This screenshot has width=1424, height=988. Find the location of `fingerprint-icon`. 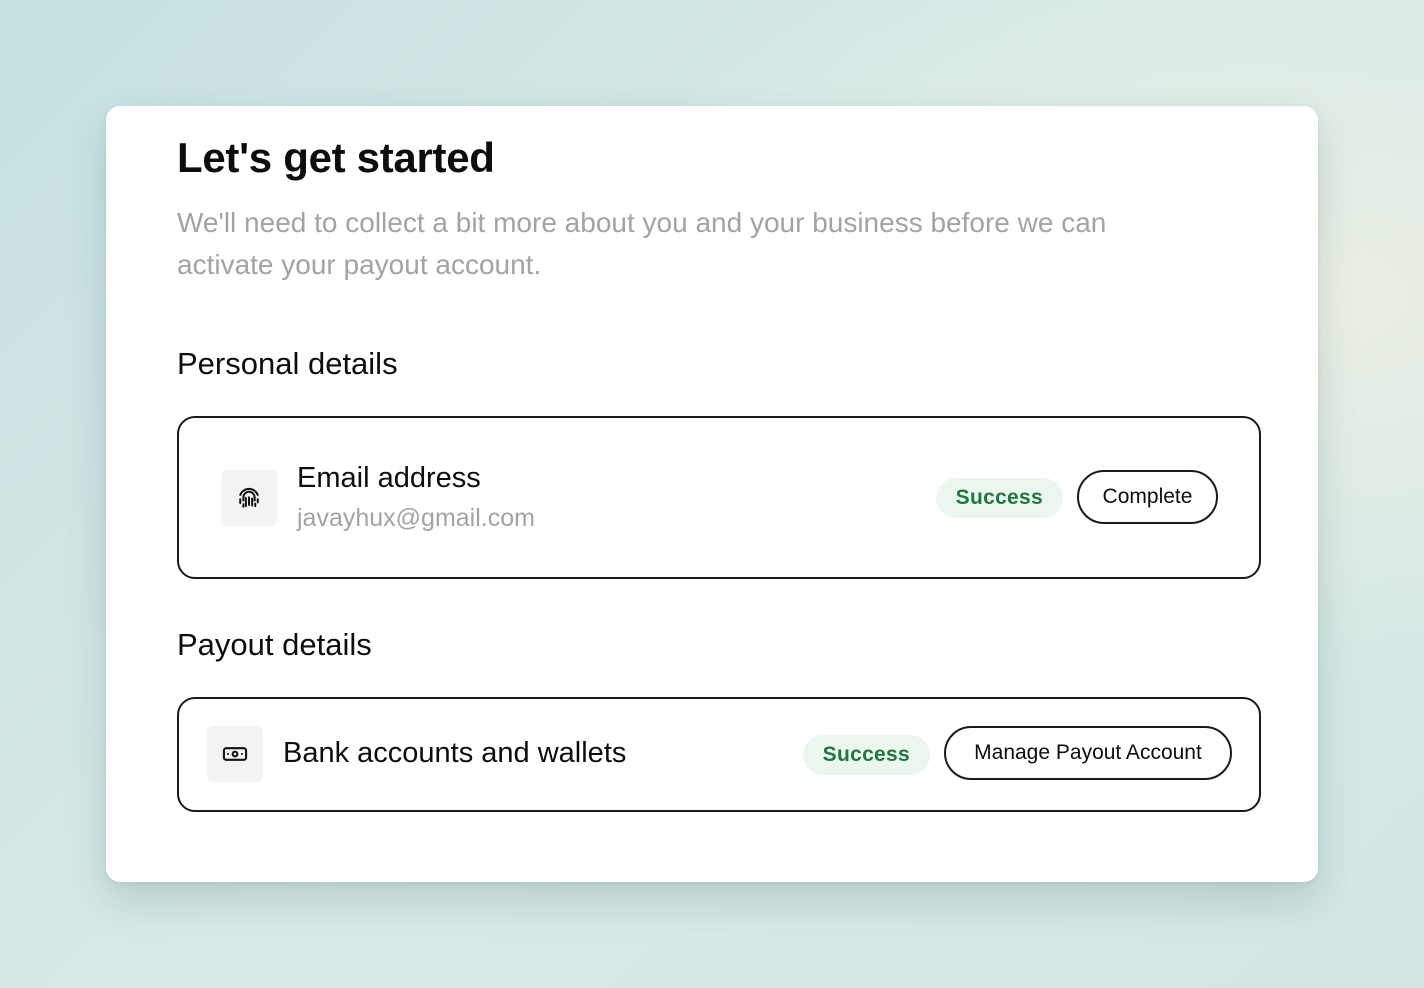

fingerprint-icon is located at coordinates (249, 498).